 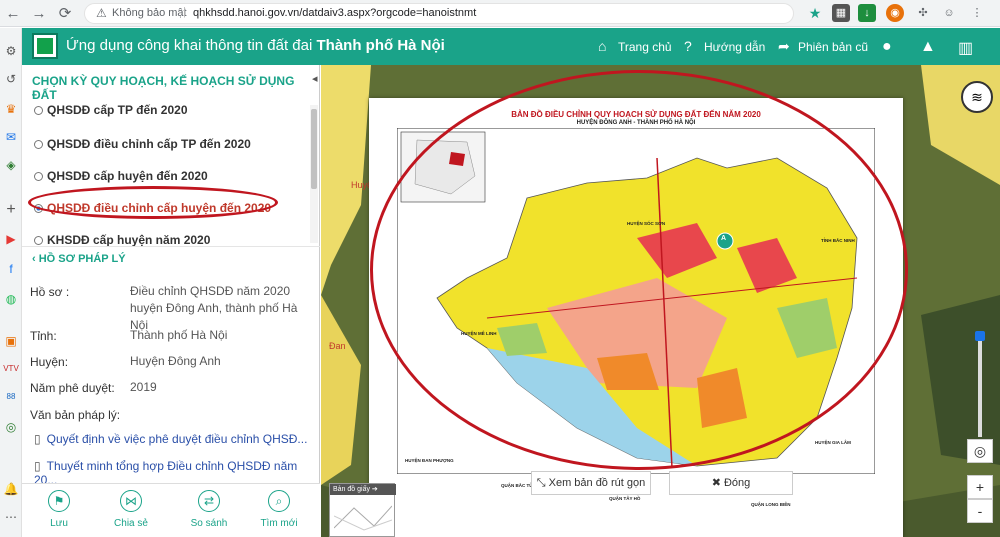 I want to click on app-88-icon: 88, so click(x=11, y=397).